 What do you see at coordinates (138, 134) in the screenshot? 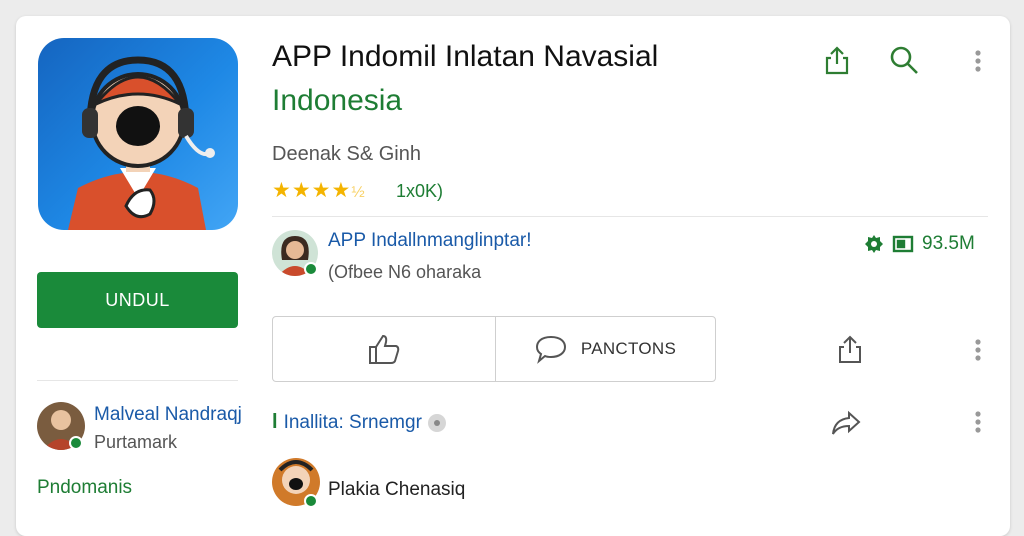
I see `app-icon` at bounding box center [138, 134].